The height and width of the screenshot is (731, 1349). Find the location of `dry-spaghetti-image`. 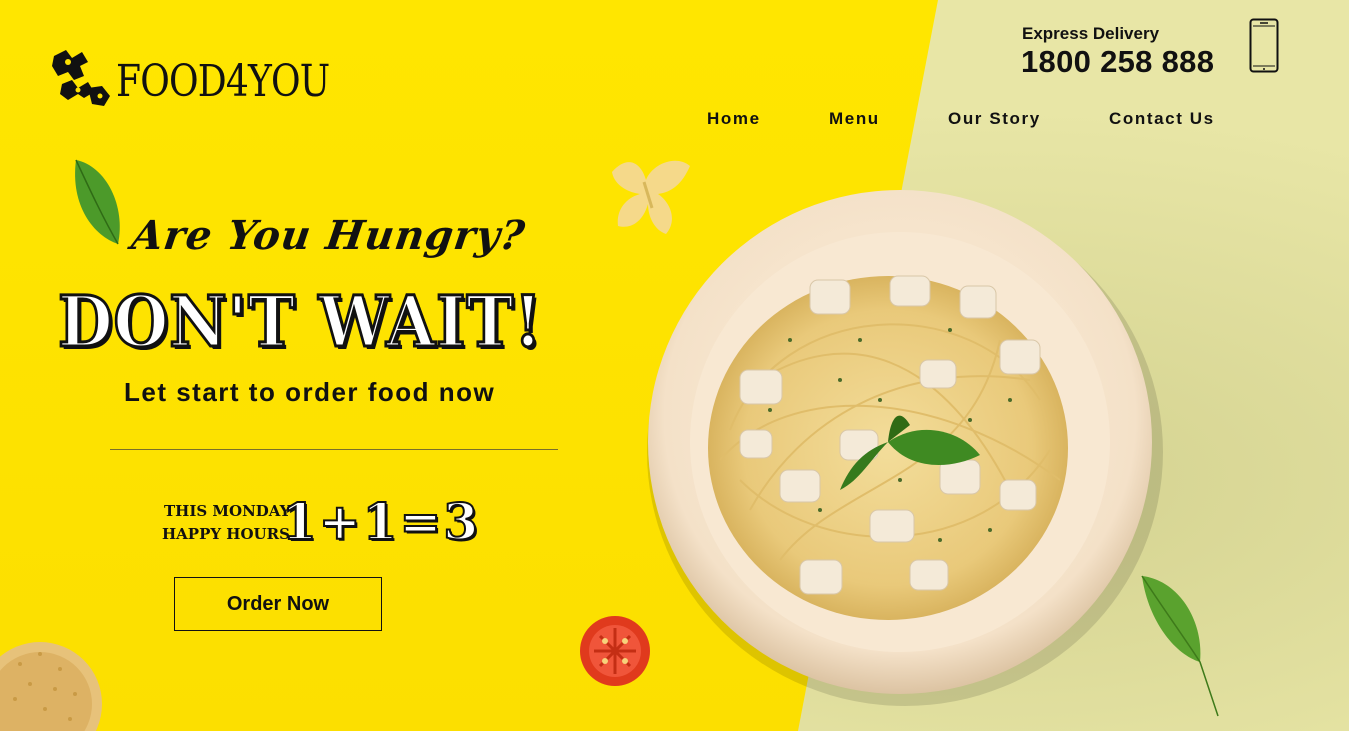

dry-spaghetti-image is located at coordinates (51, 686).